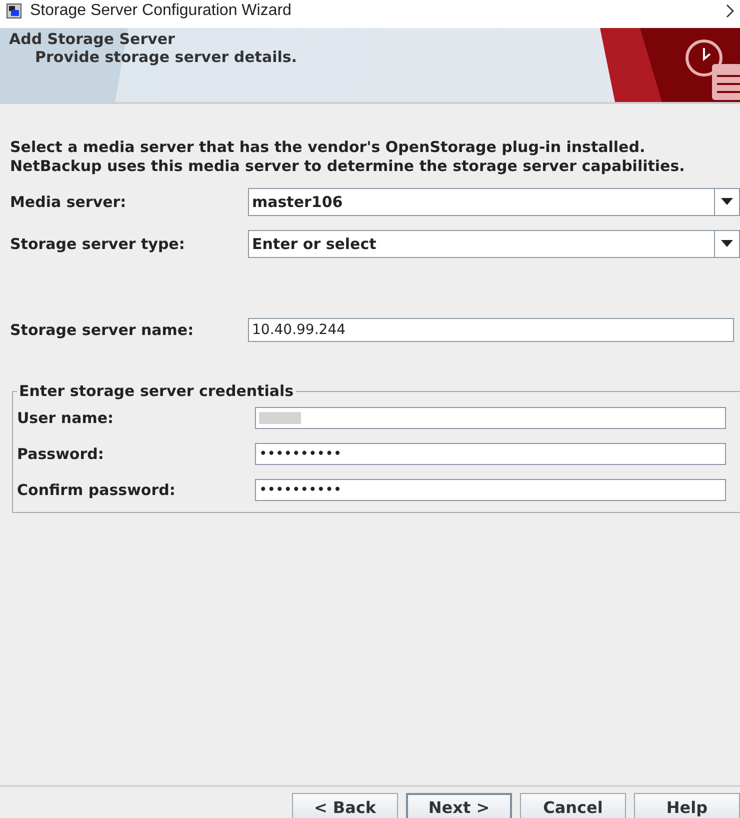 The height and width of the screenshot is (818, 740). I want to click on chevron-icon, so click(730, 11).